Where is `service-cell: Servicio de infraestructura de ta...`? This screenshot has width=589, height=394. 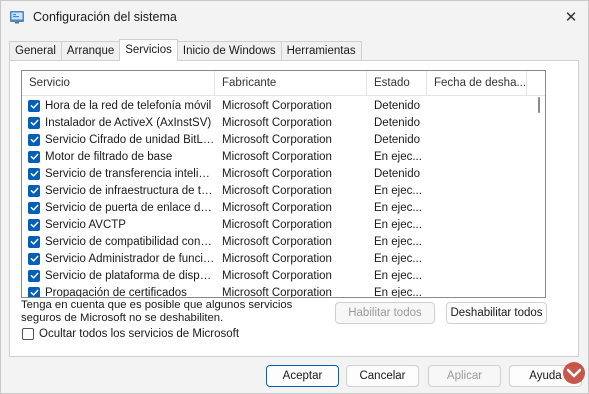 service-cell: Servicio de infraestructura de ta... is located at coordinates (118, 190).